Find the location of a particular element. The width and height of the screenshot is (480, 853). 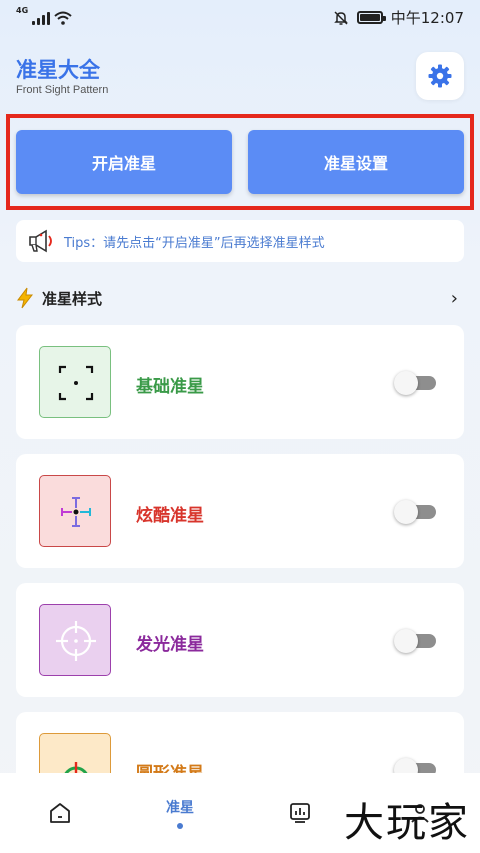

glow-crosshair-icon is located at coordinates (76, 641).